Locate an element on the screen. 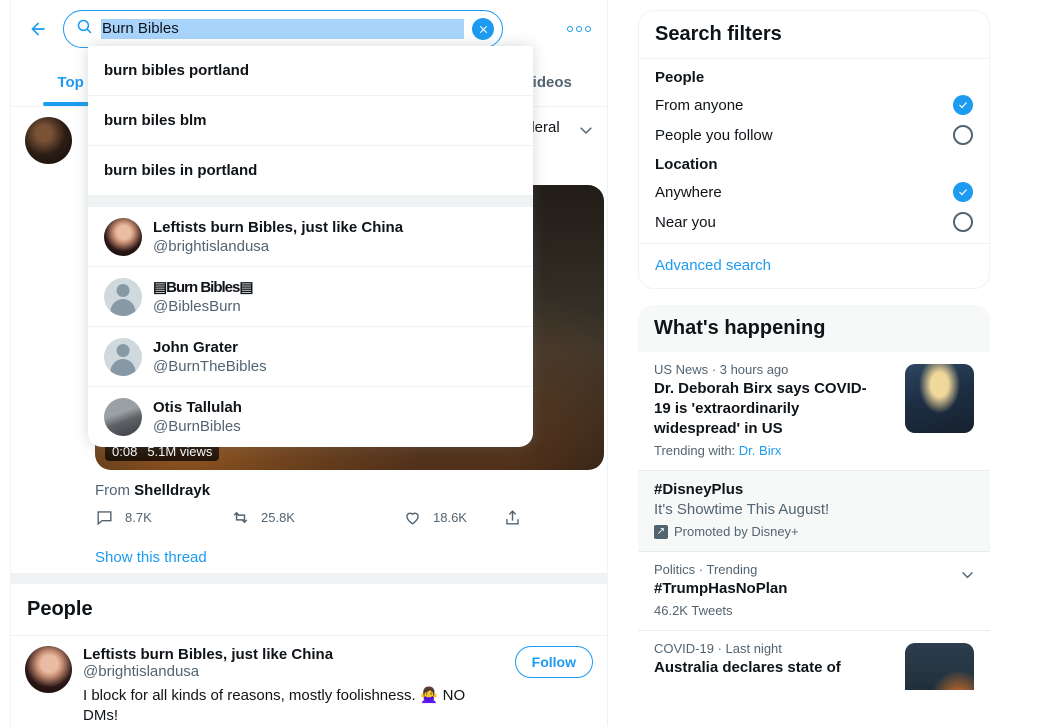  section-divider is located at coordinates (309, 578).